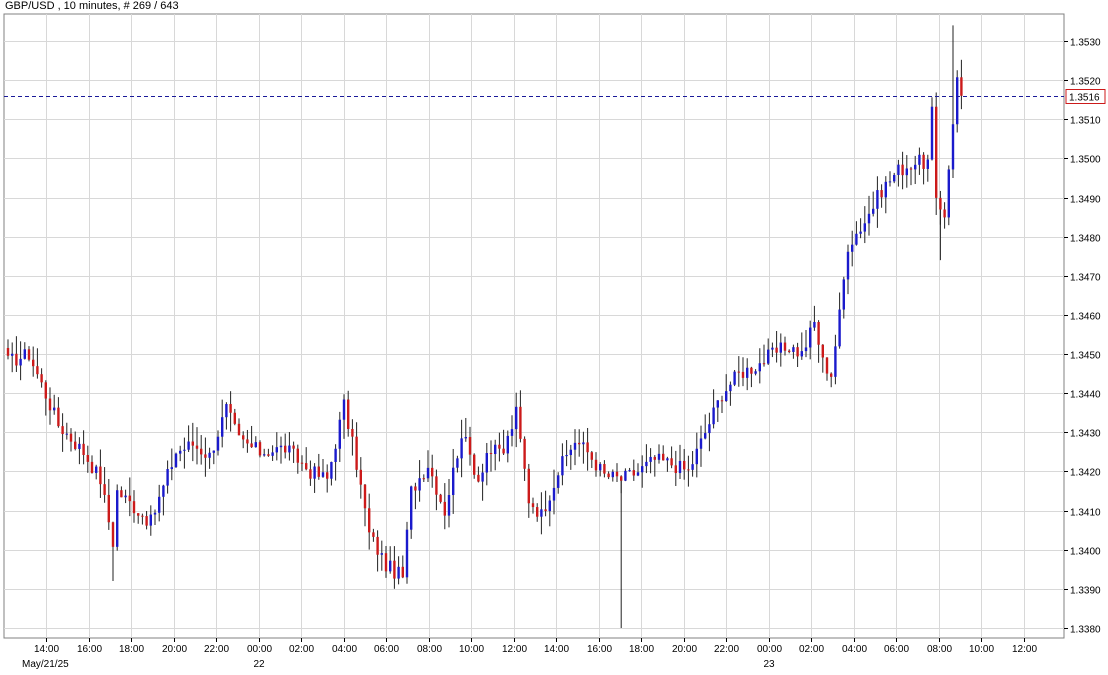  Describe the element at coordinates (1085, 278) in the screenshot. I see `y-tick-label: 1.3470` at that location.